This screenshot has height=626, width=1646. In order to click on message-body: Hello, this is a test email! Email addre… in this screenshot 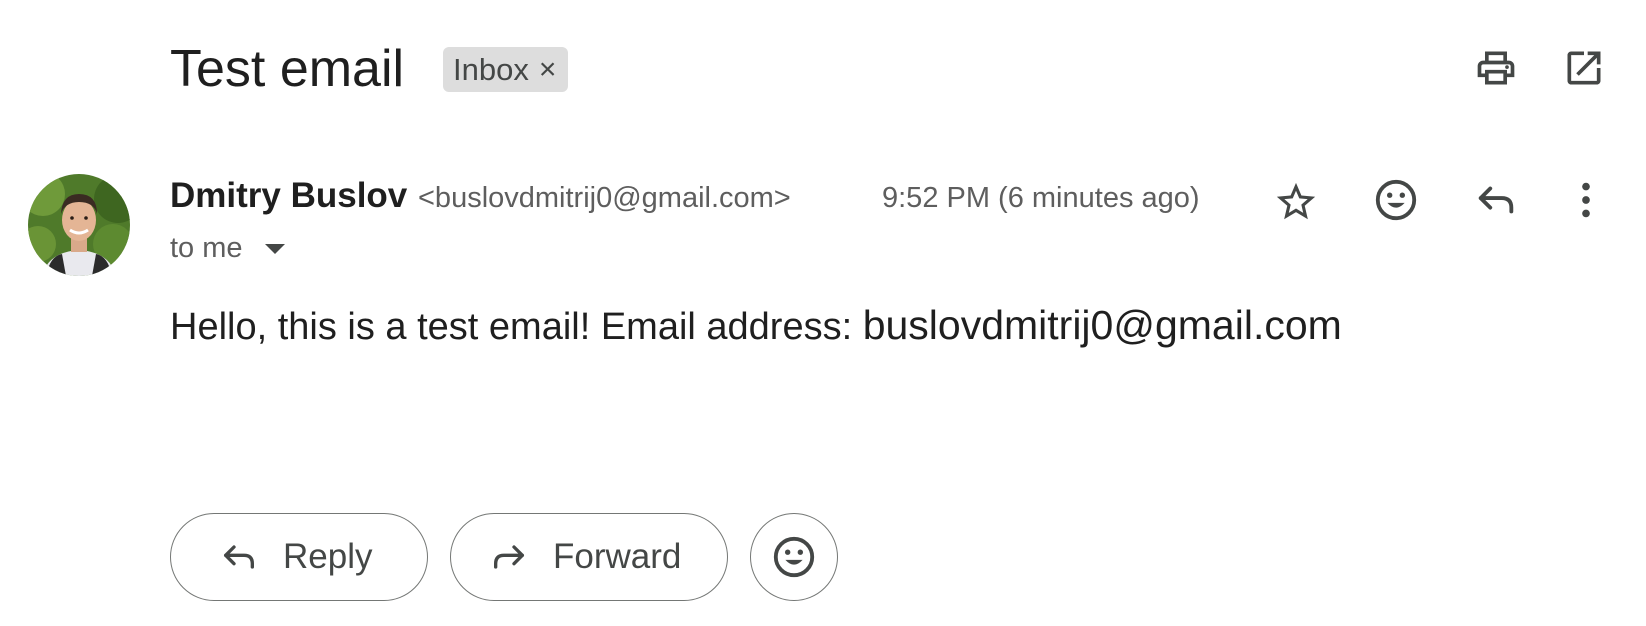, I will do `click(756, 325)`.